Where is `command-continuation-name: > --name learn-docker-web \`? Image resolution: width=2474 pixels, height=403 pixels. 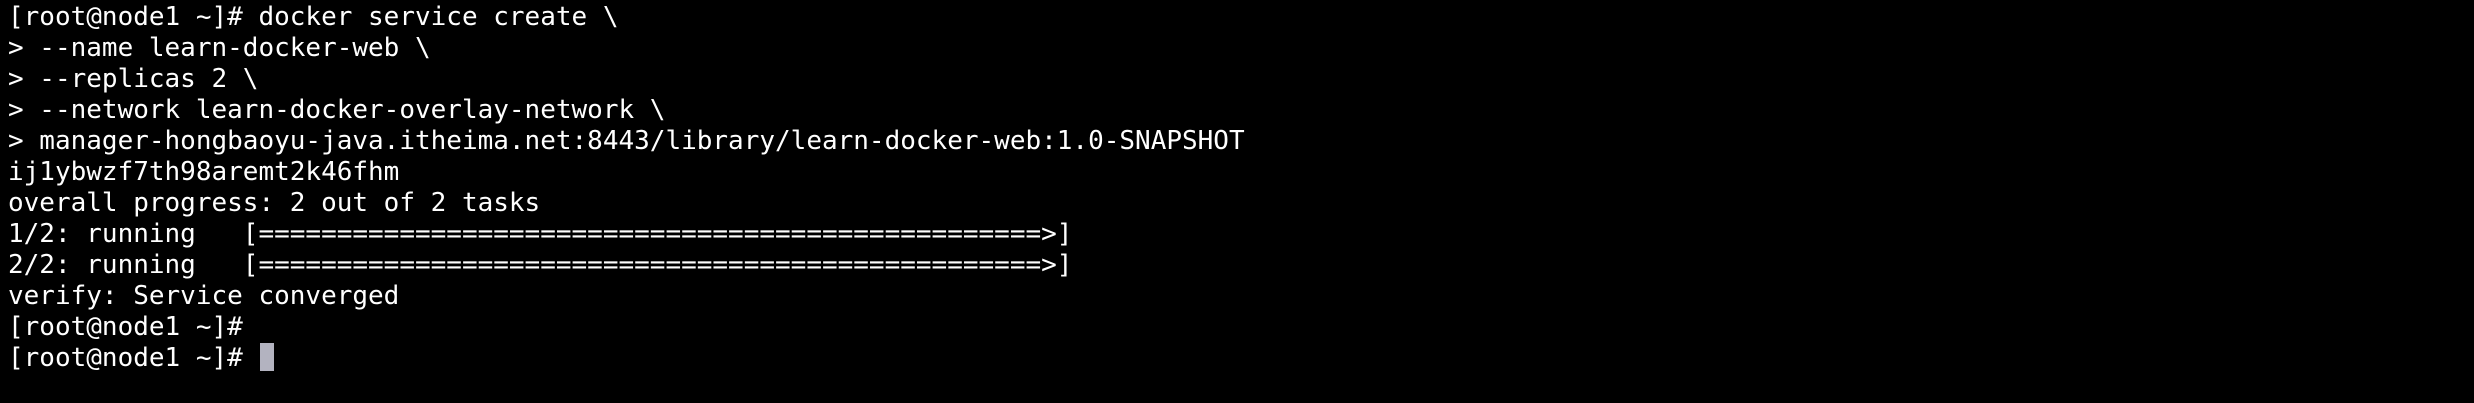 command-continuation-name: > --name learn-docker-web \ is located at coordinates (219, 48).